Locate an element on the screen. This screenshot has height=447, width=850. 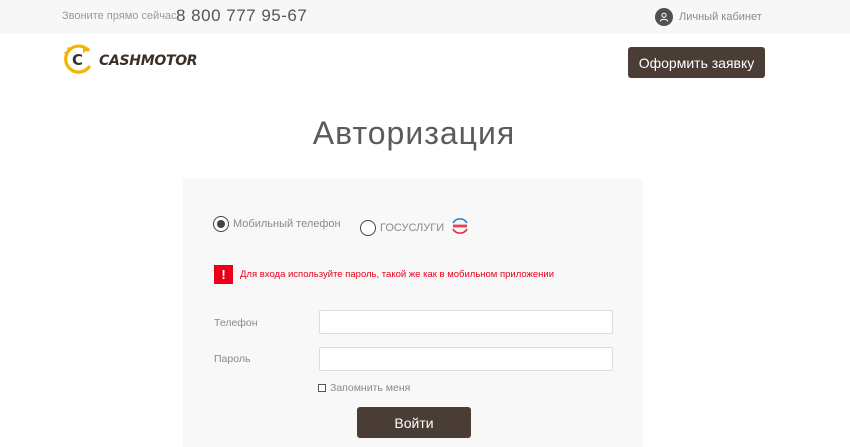
login-button: Войти is located at coordinates (414, 422).